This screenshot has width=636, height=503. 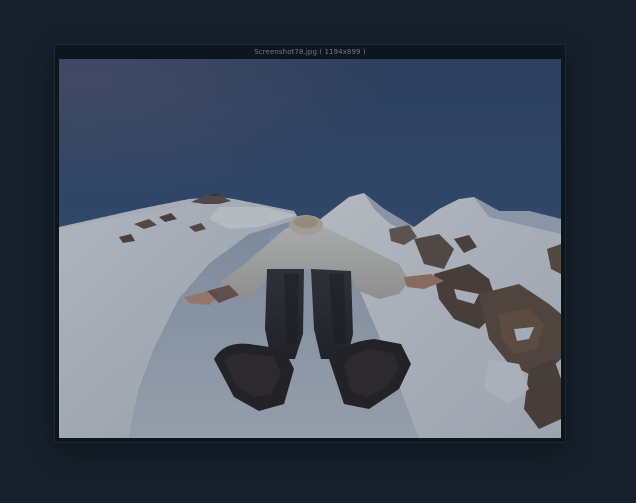 I want to click on image-title: Screenshot78.jpg ( 1194x899 ), so click(x=310, y=52).